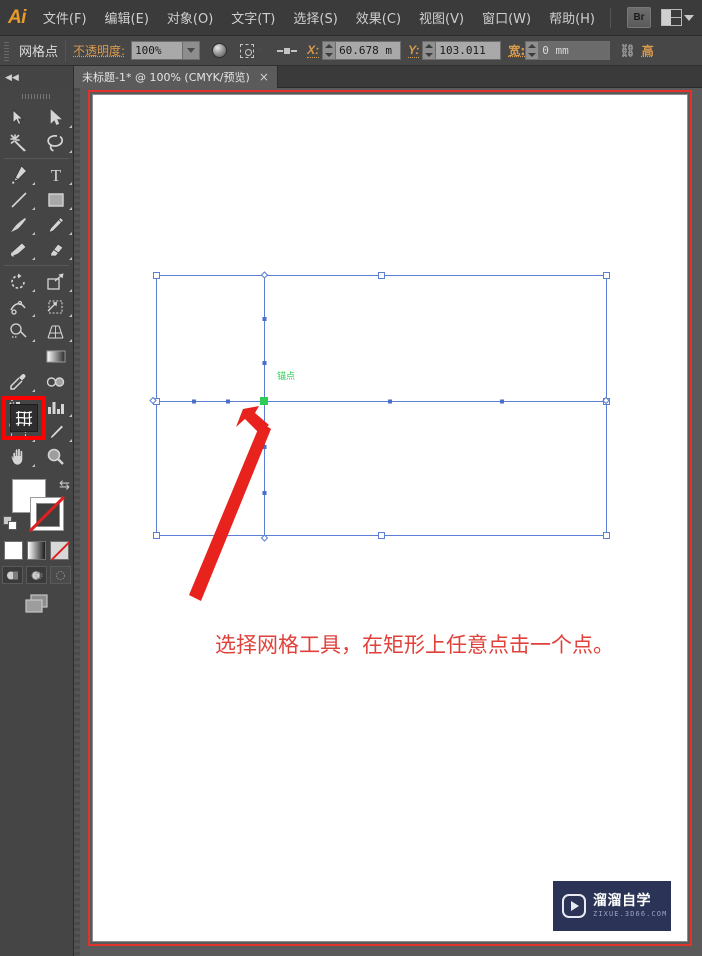 Image resolution: width=702 pixels, height=956 pixels. Describe the element at coordinates (468, 50) in the screenshot. I see `y-input: 103.011` at that location.